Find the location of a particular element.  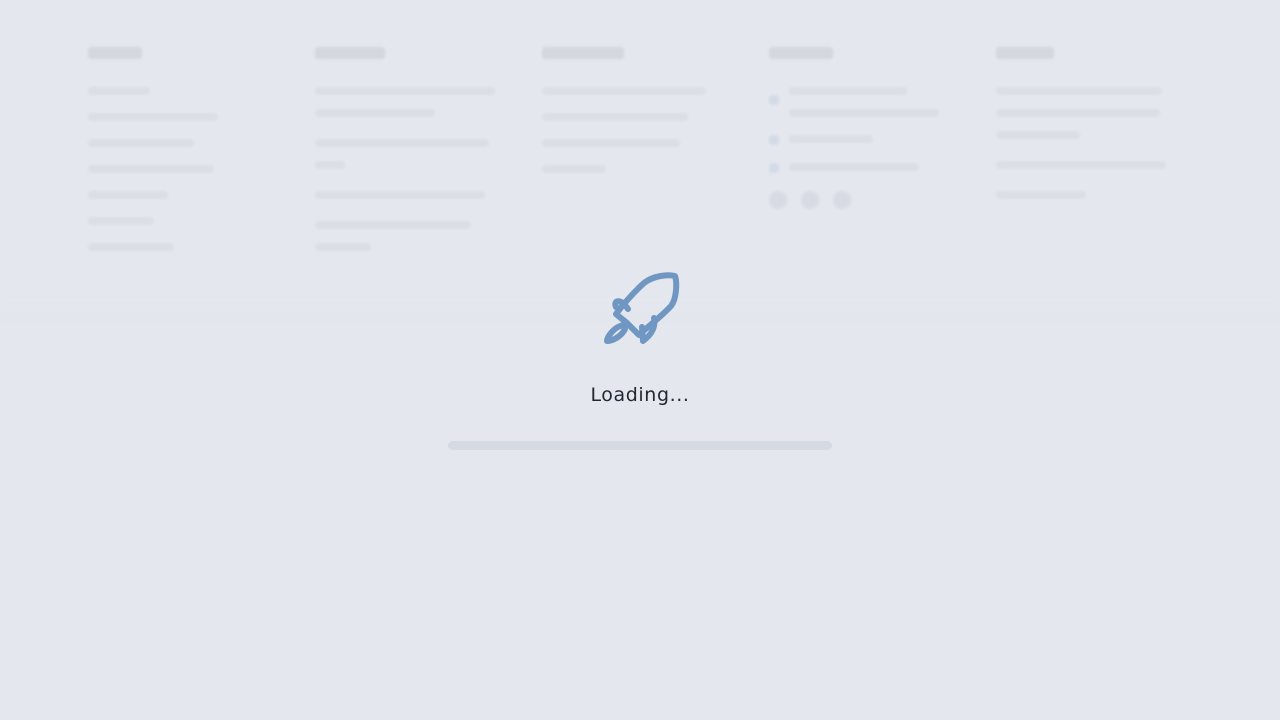

loading-progress-bar is located at coordinates (640, 445).